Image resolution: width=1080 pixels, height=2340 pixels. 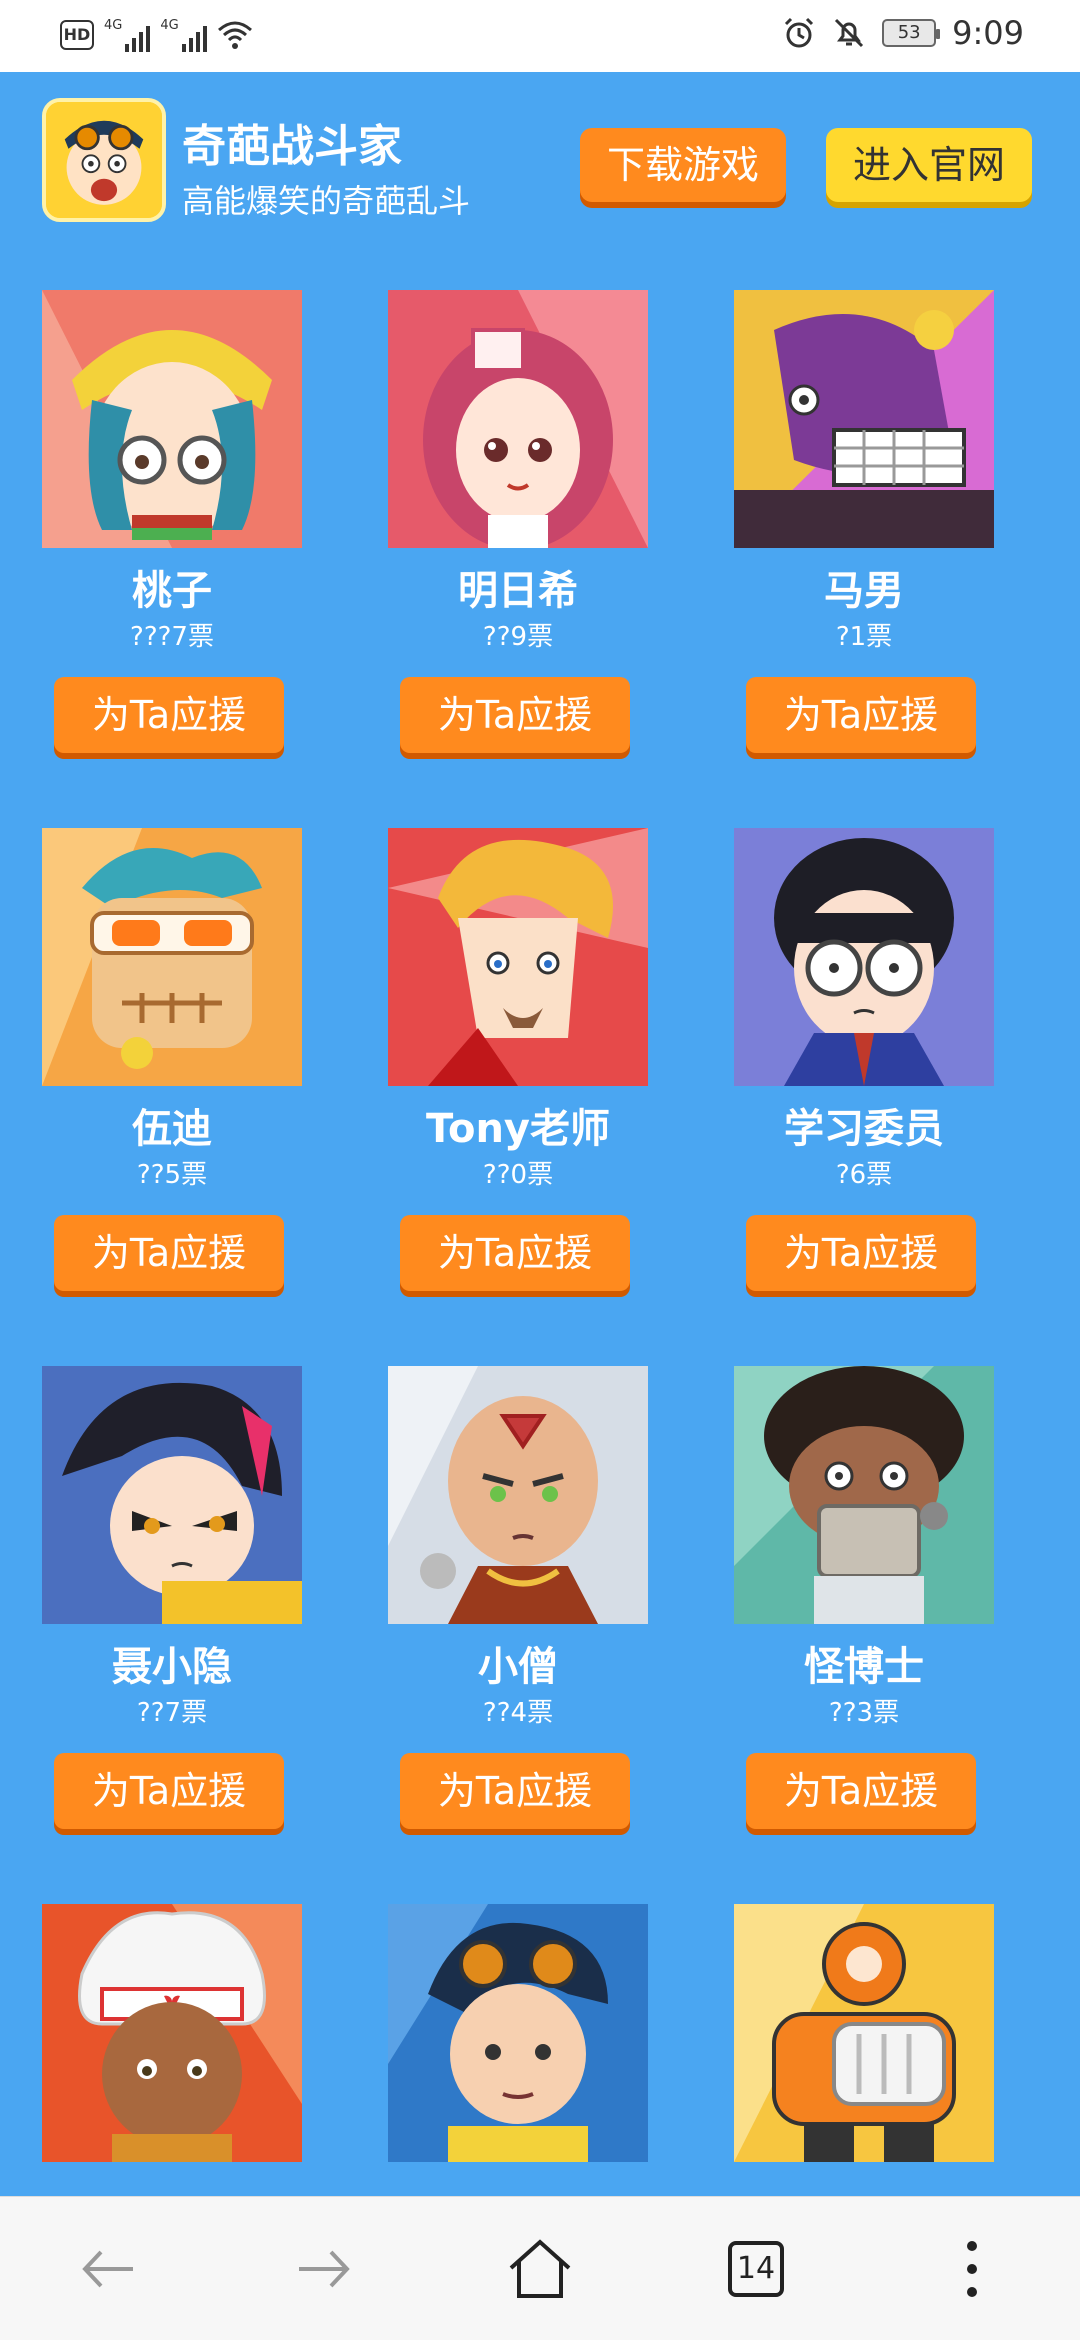 What do you see at coordinates (172, 591) in the screenshot?
I see `character-name: 桃子` at bounding box center [172, 591].